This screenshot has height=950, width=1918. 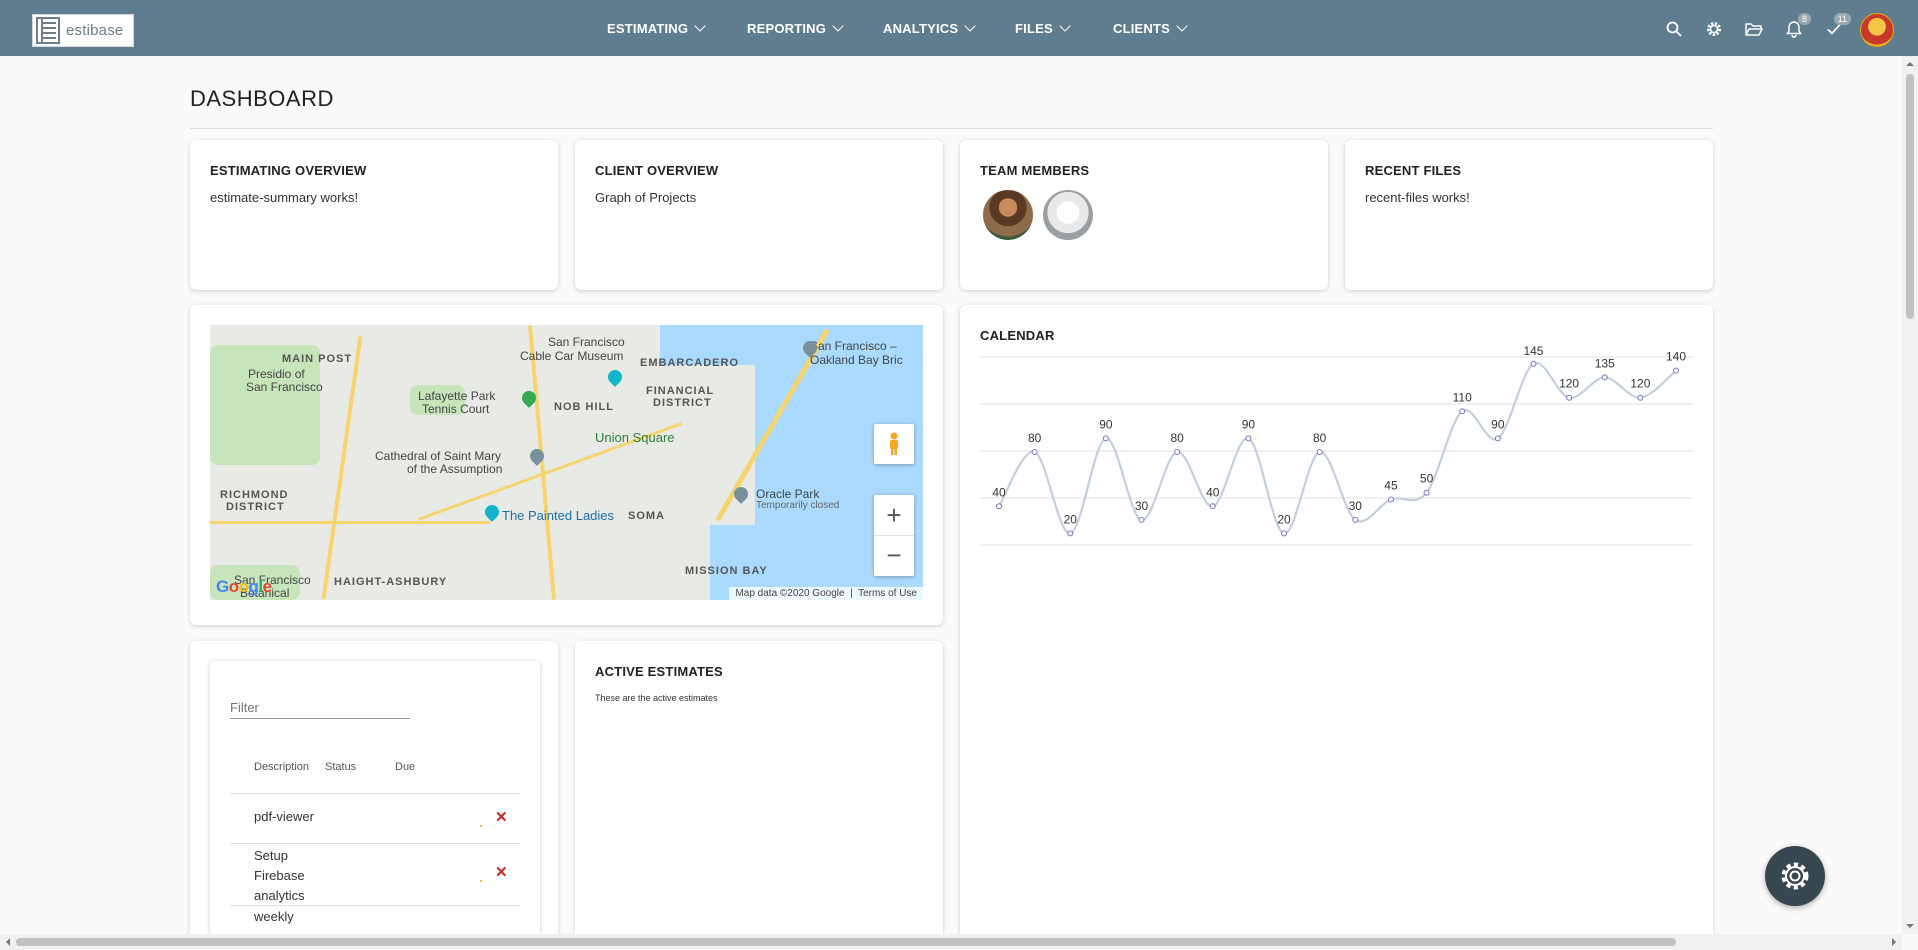 What do you see at coordinates (341, 767) in the screenshot?
I see `column-header-status: Status` at bounding box center [341, 767].